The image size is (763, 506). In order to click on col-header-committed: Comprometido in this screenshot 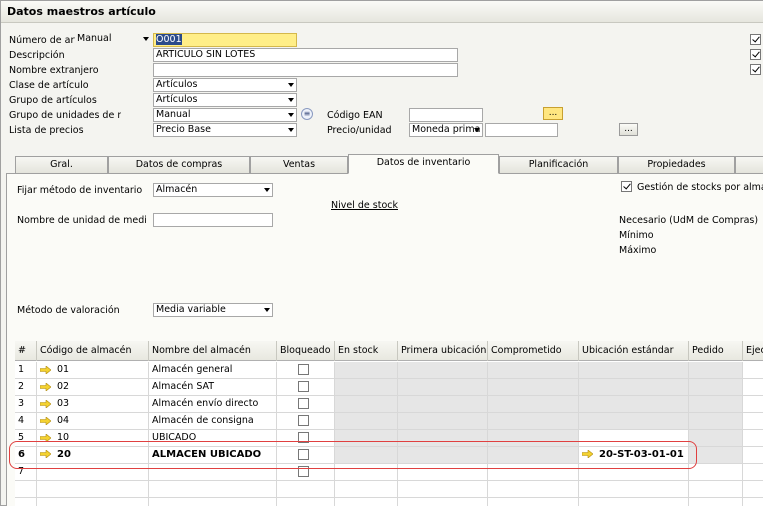, I will do `click(533, 351)`.